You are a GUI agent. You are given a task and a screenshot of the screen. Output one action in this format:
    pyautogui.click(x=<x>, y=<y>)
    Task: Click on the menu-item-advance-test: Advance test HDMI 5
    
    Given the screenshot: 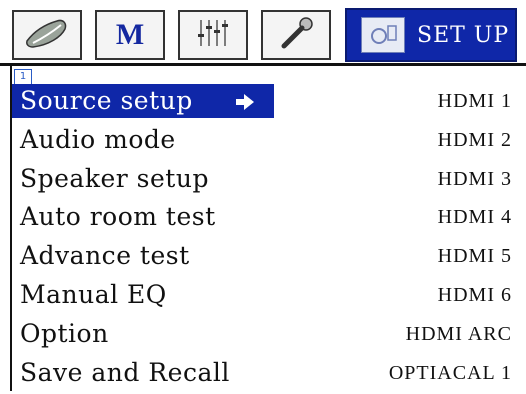 What is the action you would take?
    pyautogui.click(x=269, y=258)
    